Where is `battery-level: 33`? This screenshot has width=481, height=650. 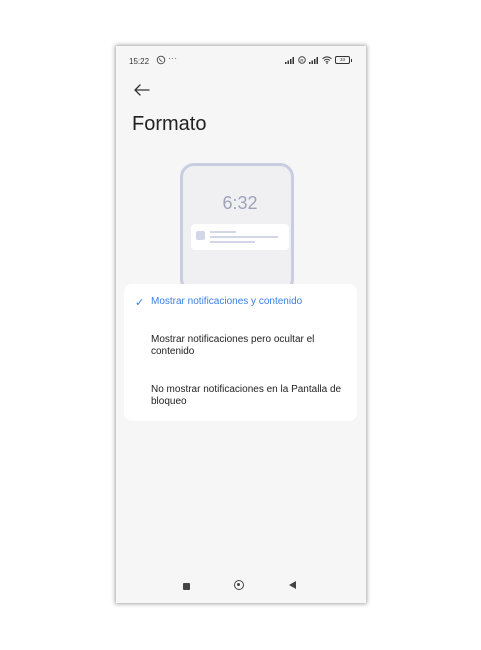
battery-level: 33 is located at coordinates (342, 60).